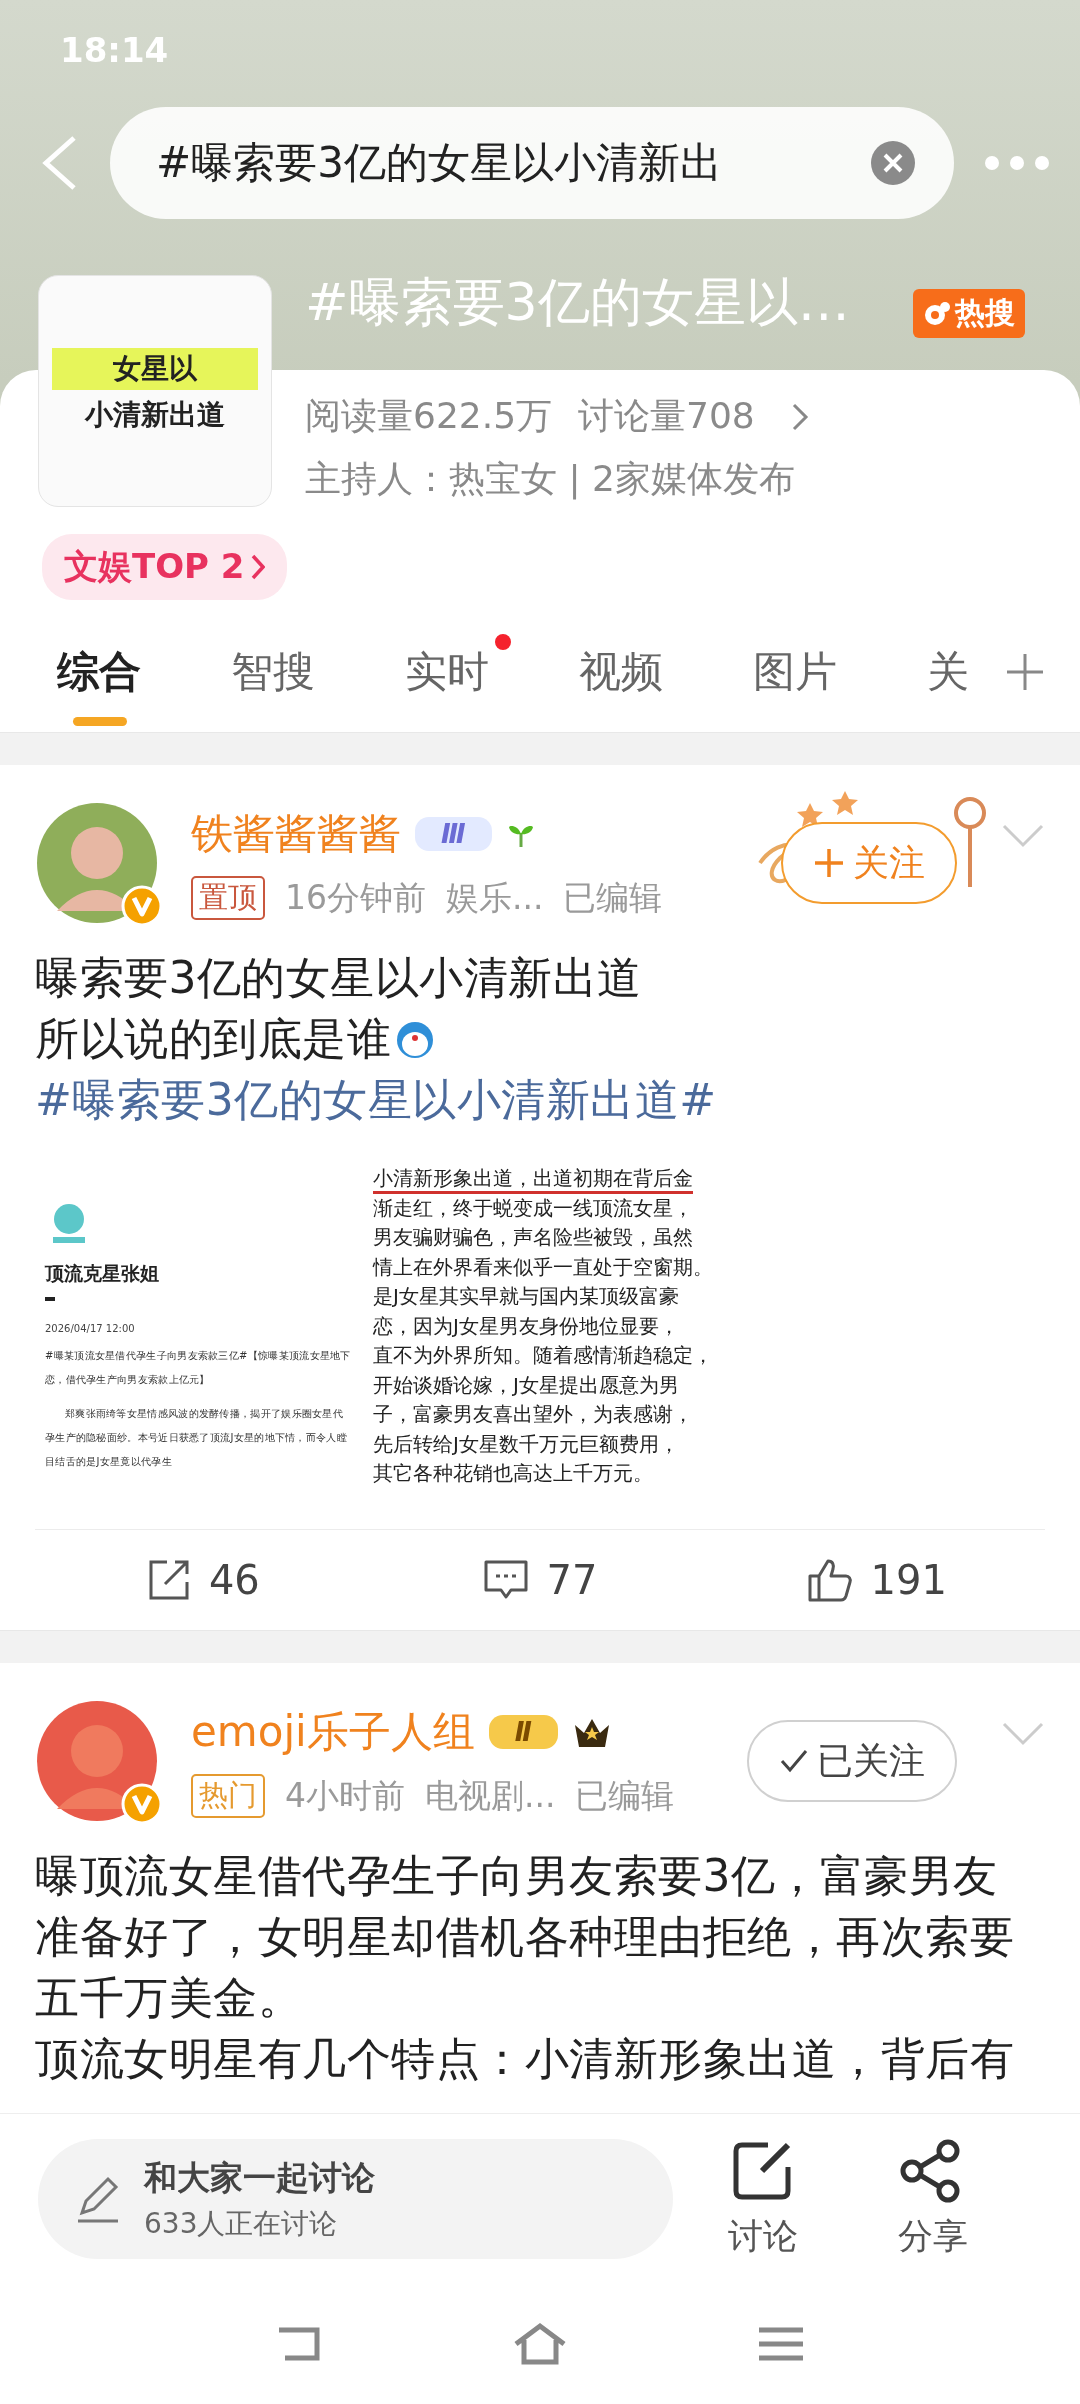 This screenshot has width=1080, height=2404. What do you see at coordinates (933, 2199) in the screenshot?
I see `share-button: 分享` at bounding box center [933, 2199].